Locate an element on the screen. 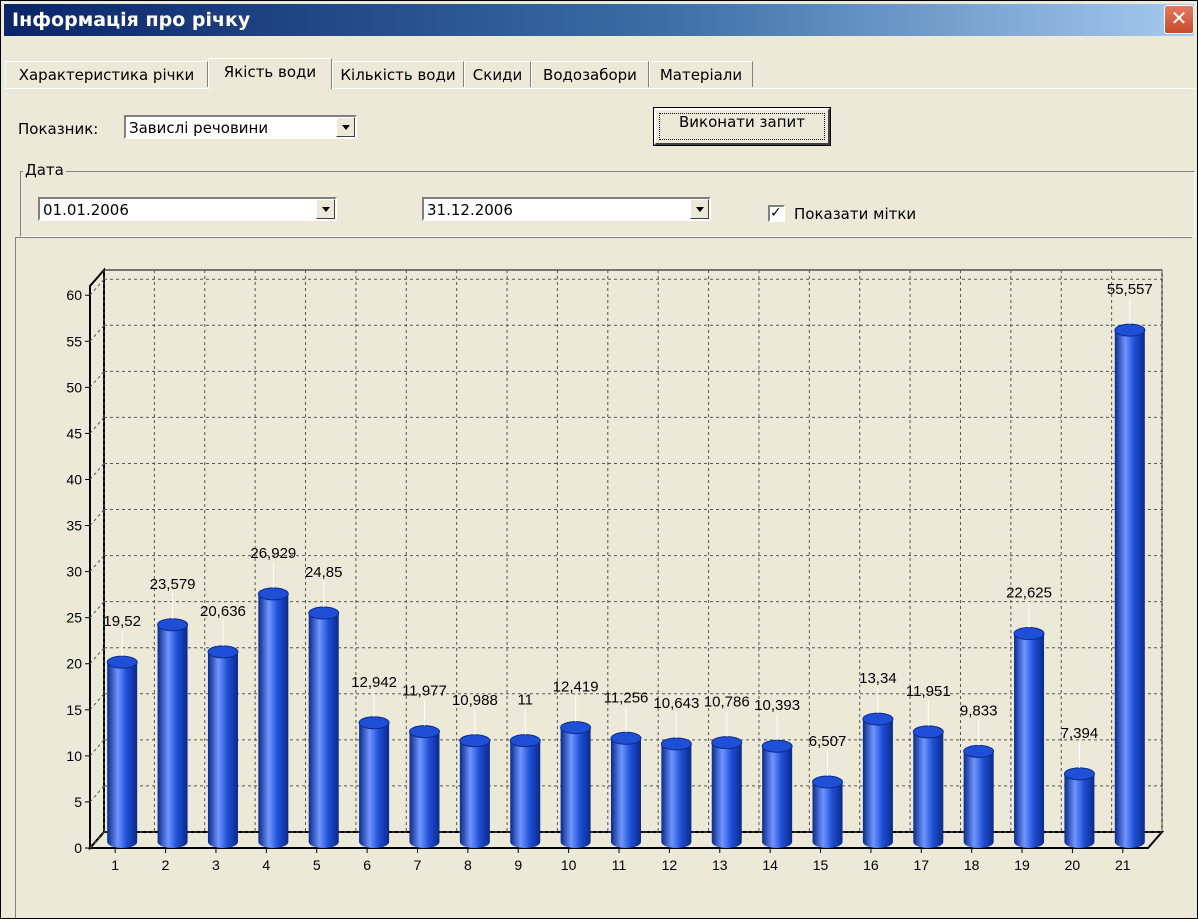 The height and width of the screenshot is (919, 1198). date-to-select: 31.12.2006 is located at coordinates (566, 209).